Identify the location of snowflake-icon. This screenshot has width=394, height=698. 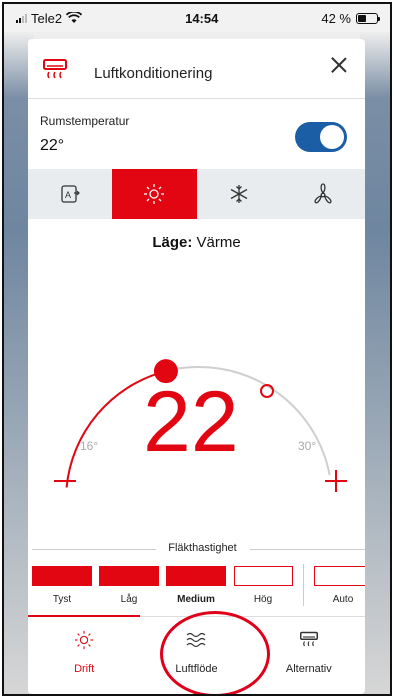
(238, 194).